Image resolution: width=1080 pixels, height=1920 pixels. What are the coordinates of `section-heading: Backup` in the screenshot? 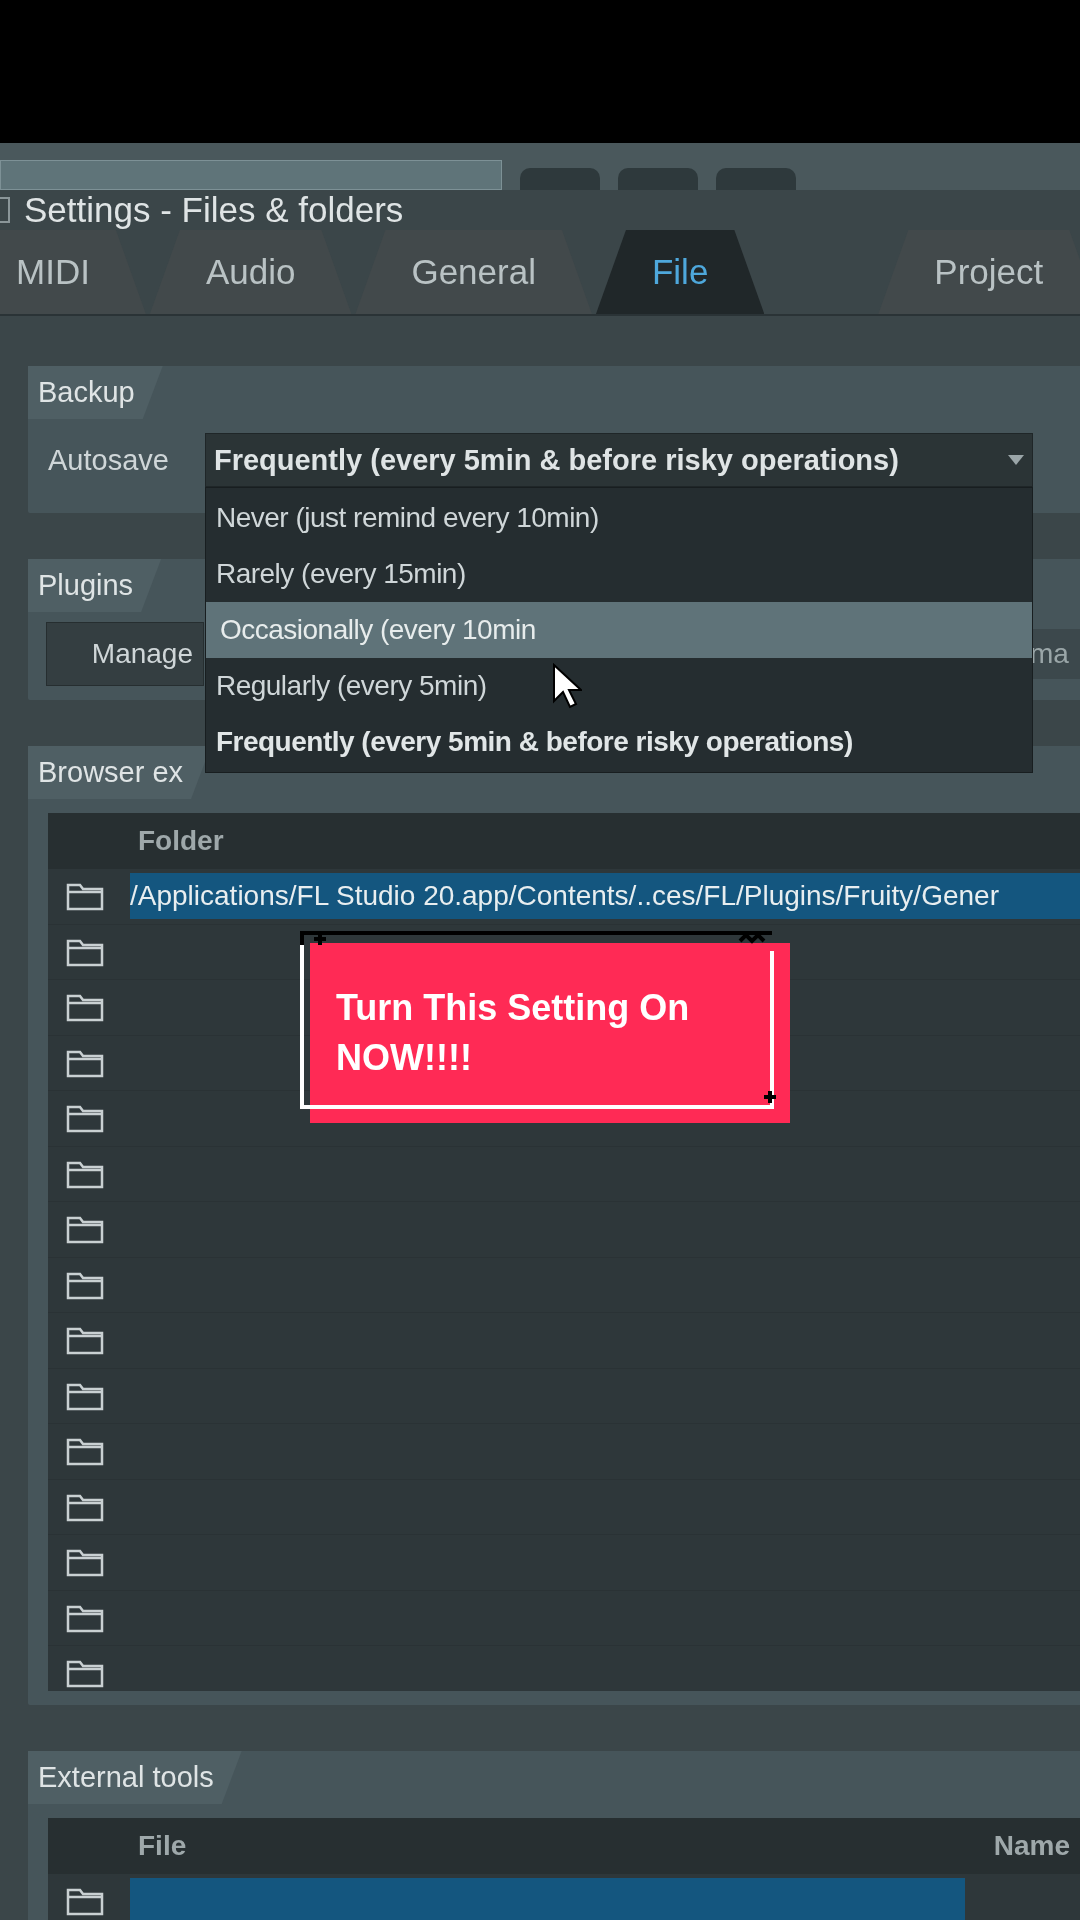 It's located at (95, 392).